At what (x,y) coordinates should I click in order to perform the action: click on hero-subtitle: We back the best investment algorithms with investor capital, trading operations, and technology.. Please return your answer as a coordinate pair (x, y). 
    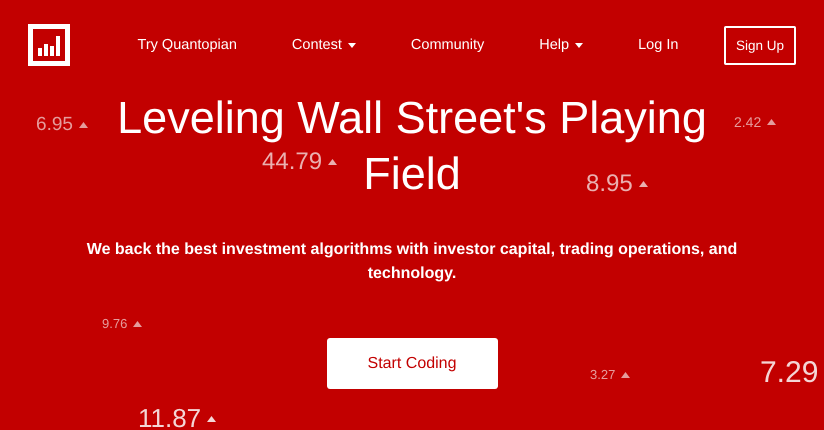
    Looking at the image, I should click on (412, 262).